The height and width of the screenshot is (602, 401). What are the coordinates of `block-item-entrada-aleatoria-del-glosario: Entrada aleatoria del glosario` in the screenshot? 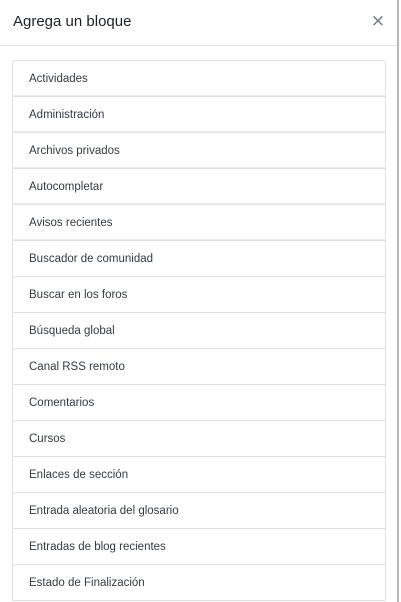 It's located at (199, 511).